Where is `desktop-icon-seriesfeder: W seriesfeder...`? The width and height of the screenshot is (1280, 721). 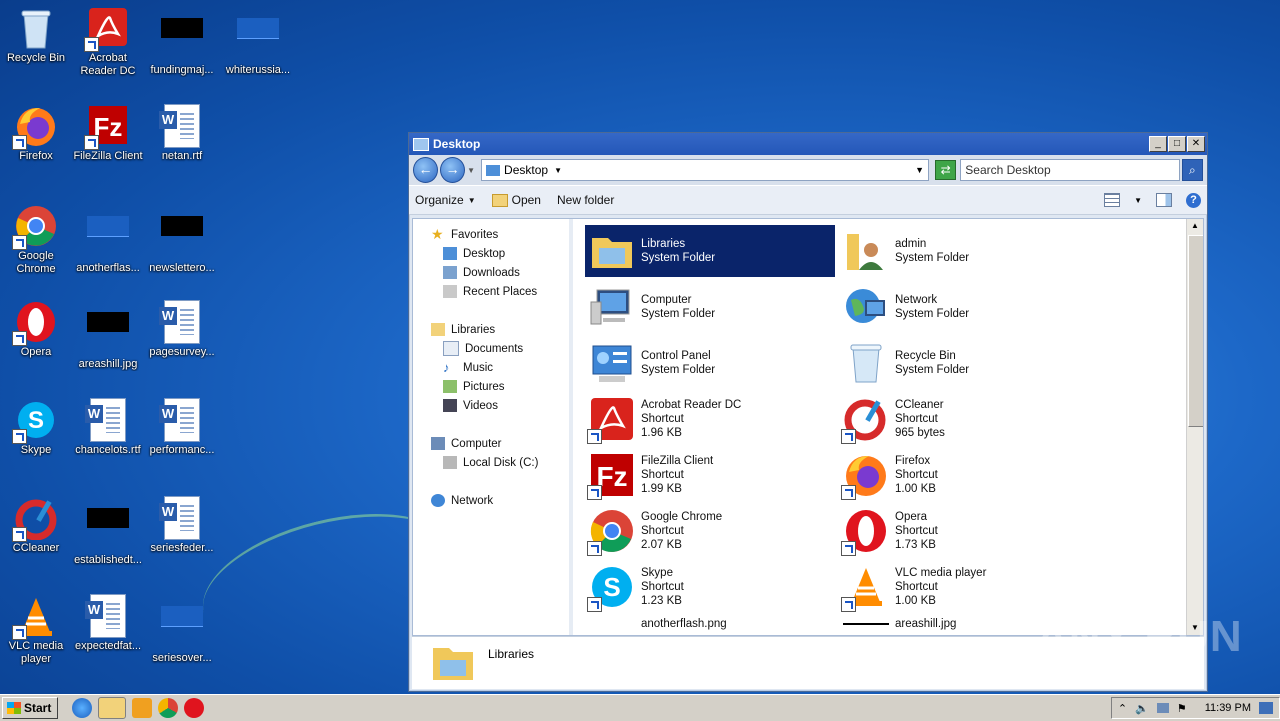
desktop-icon-seriesfeder: W seriesfeder... is located at coordinates (182, 525).